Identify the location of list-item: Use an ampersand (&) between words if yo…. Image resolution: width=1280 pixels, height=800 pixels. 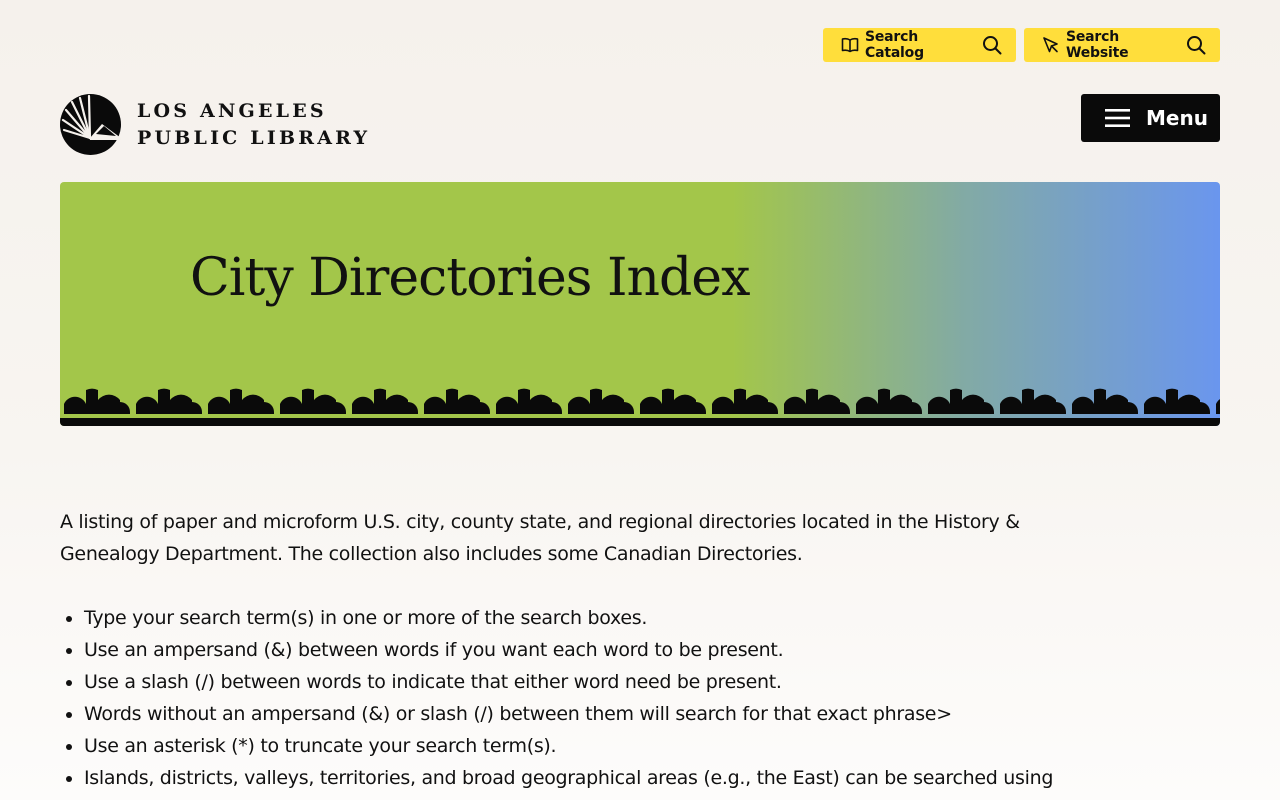
(572, 650).